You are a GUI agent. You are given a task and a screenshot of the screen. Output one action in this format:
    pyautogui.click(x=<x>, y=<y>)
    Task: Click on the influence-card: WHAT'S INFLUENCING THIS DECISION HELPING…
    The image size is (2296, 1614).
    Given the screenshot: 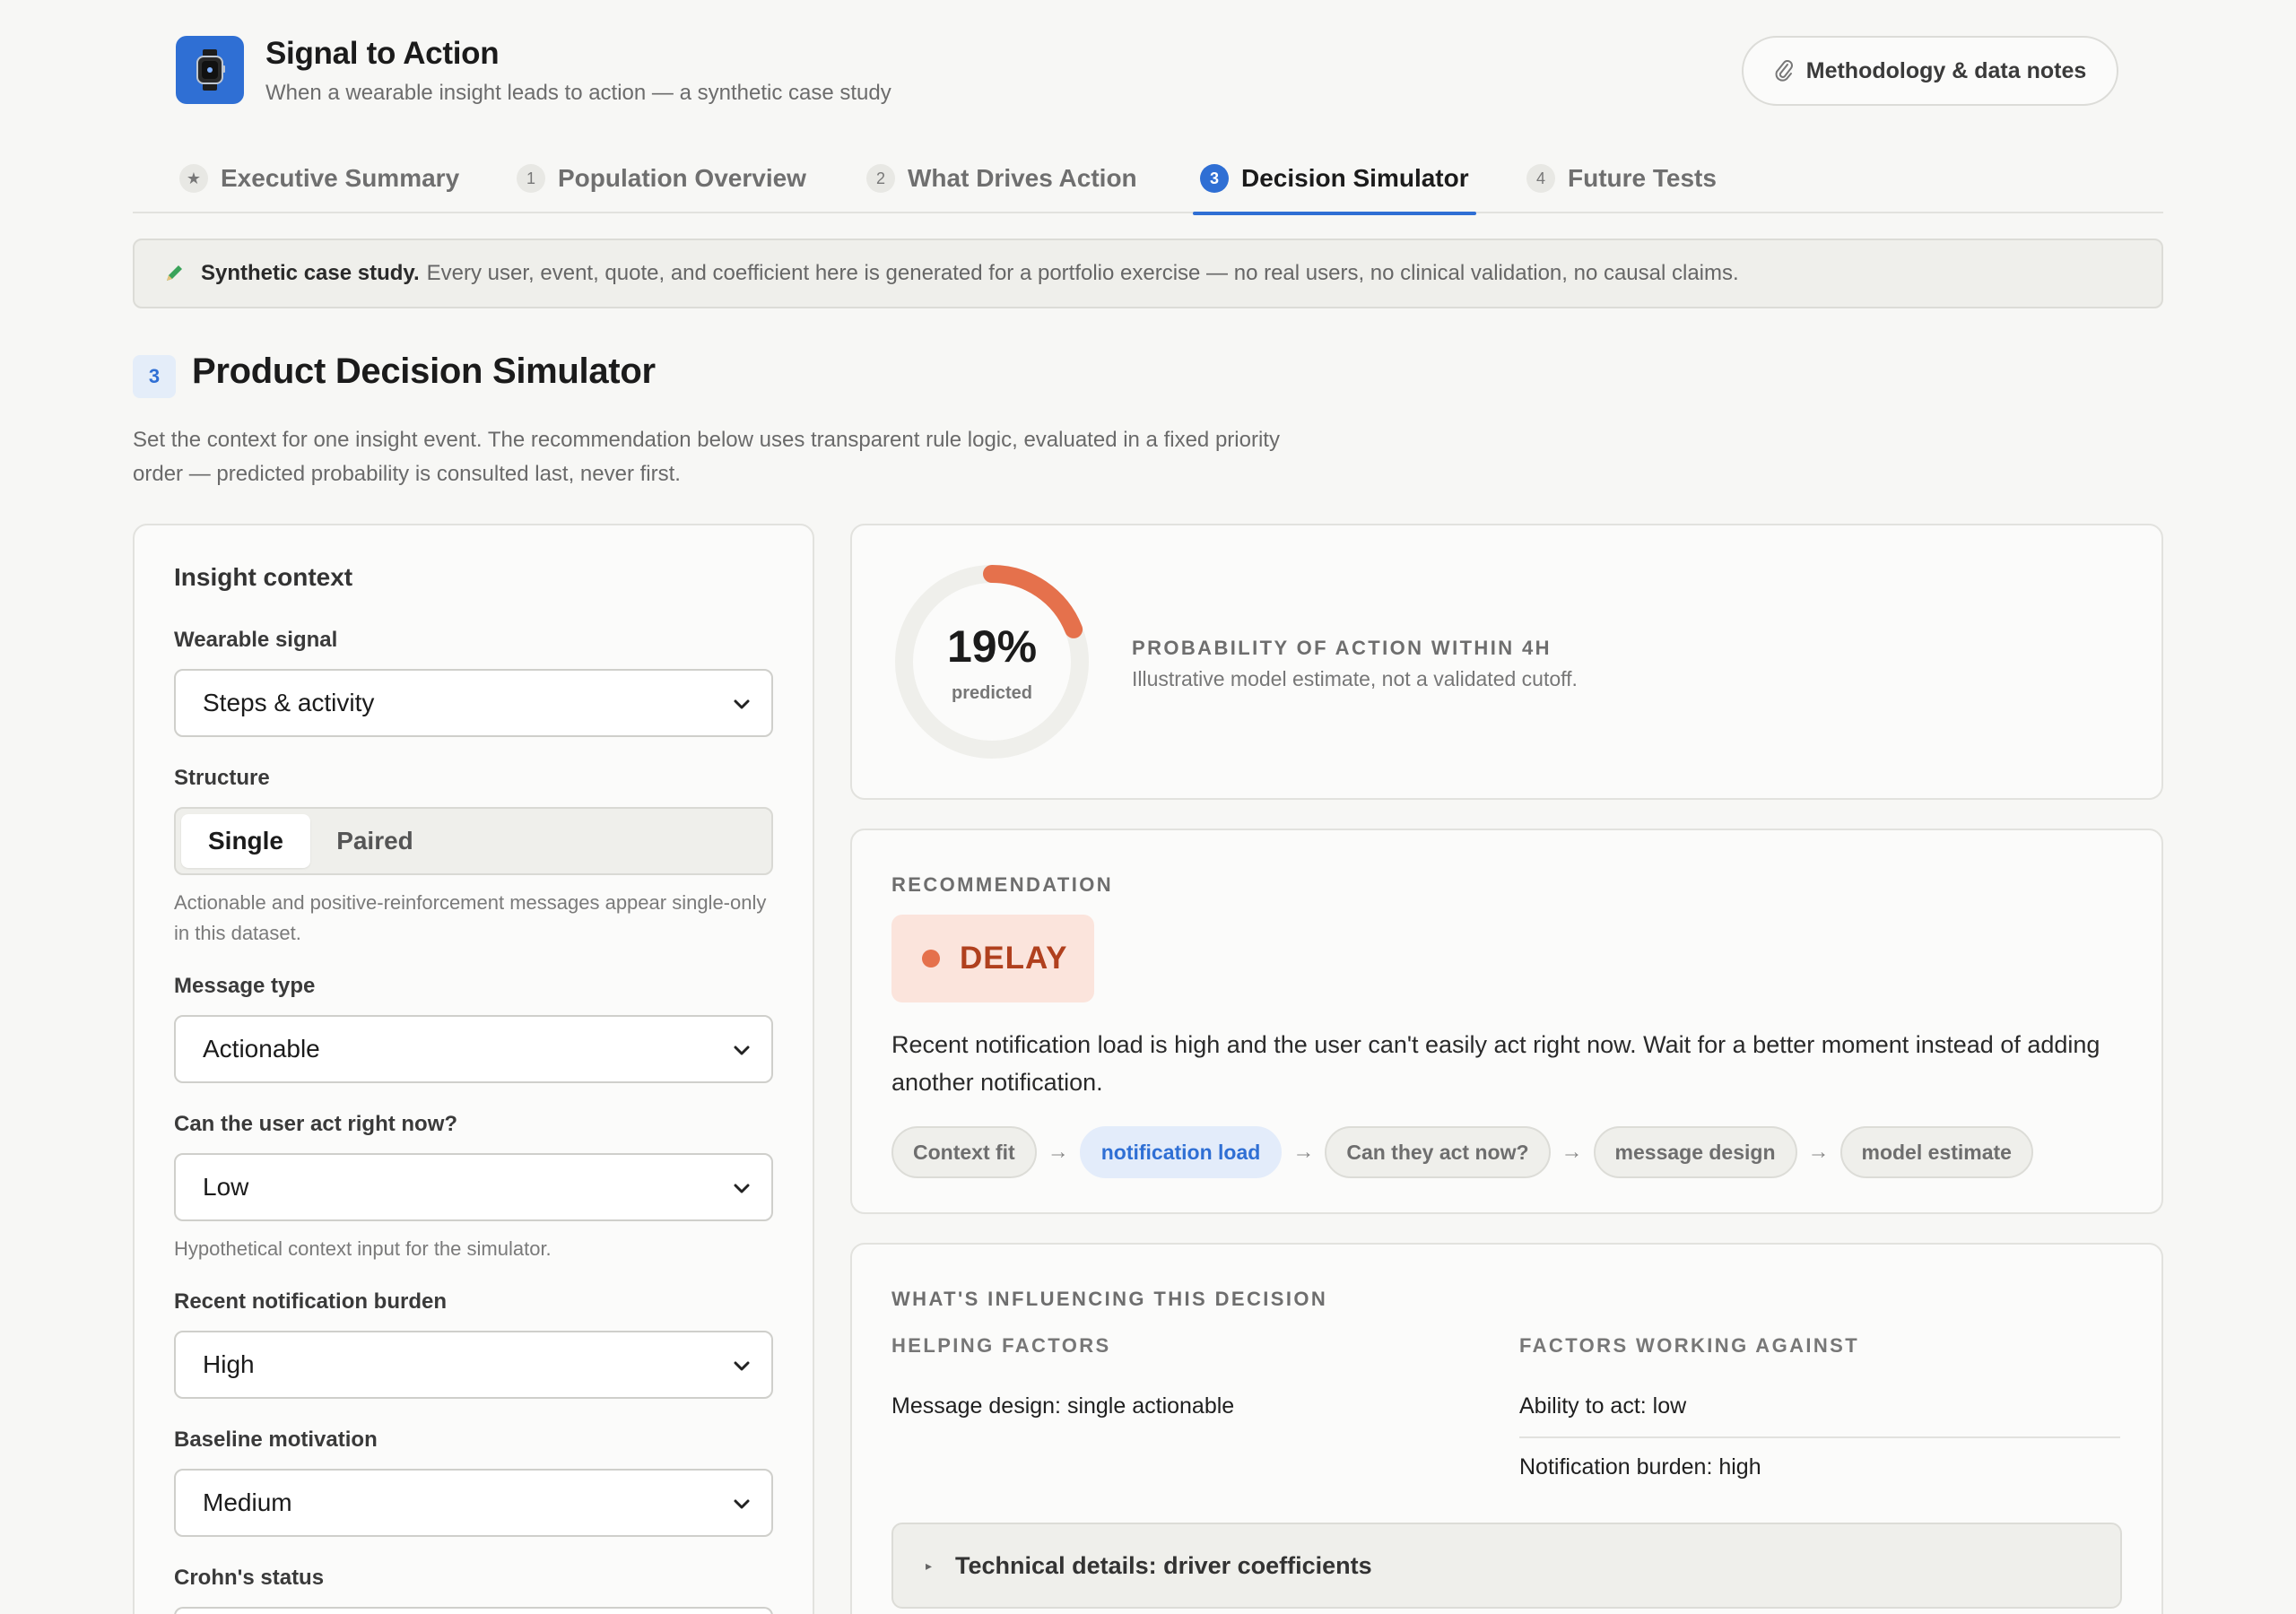 What is the action you would take?
    pyautogui.click(x=1506, y=1428)
    